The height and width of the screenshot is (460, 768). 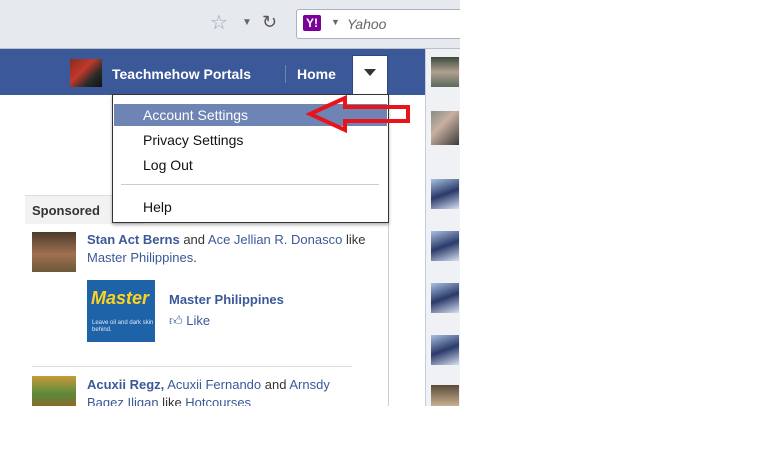 I want to click on star-icon: ☆, so click(x=219, y=23).